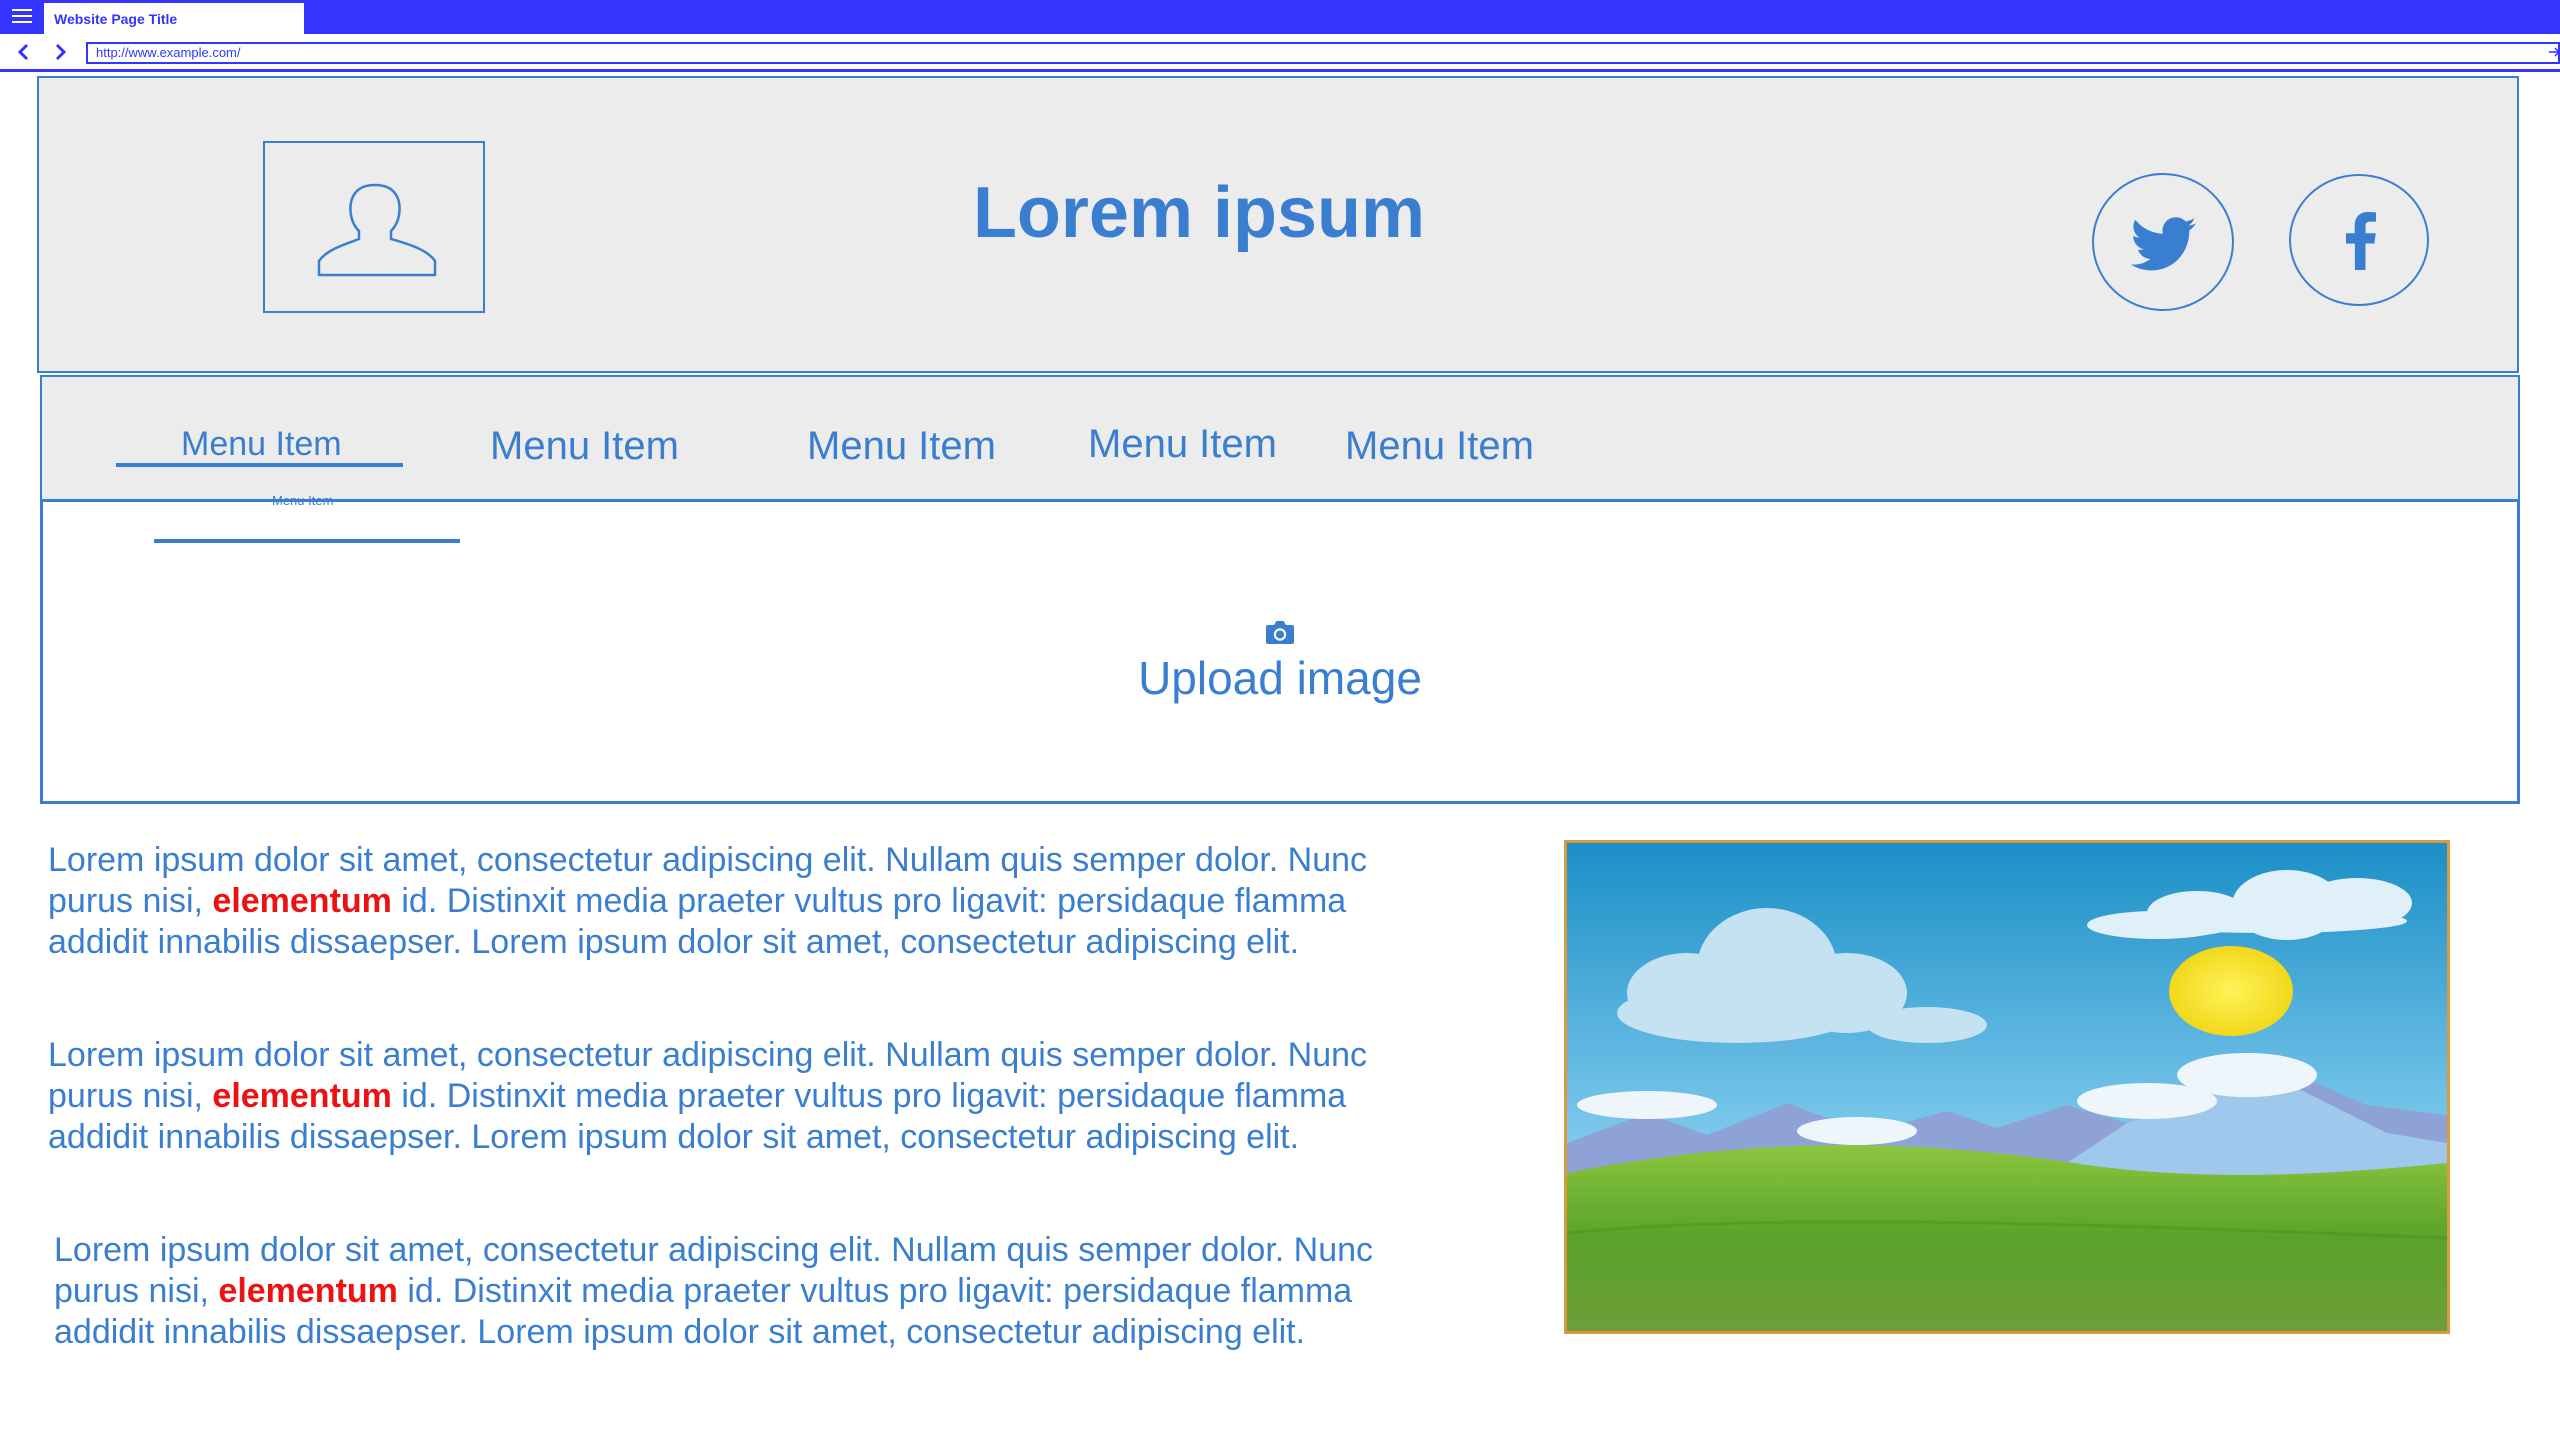  What do you see at coordinates (261, 444) in the screenshot?
I see `nav-item-1: Menu Item` at bounding box center [261, 444].